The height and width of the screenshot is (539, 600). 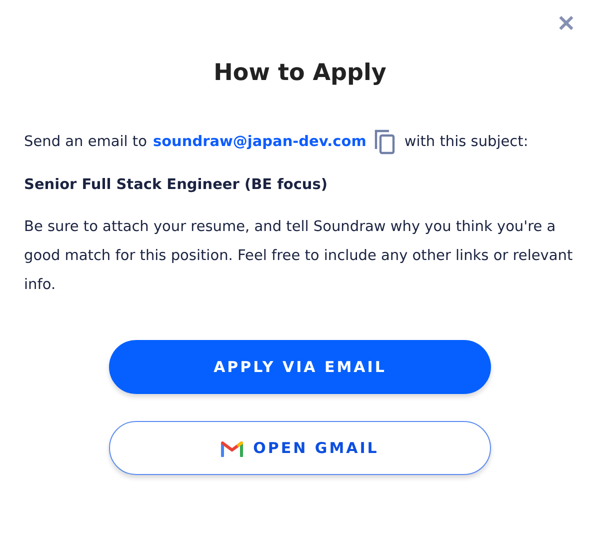 I want to click on apply-email-button: APPLY VIA EMAIL, so click(x=300, y=367).